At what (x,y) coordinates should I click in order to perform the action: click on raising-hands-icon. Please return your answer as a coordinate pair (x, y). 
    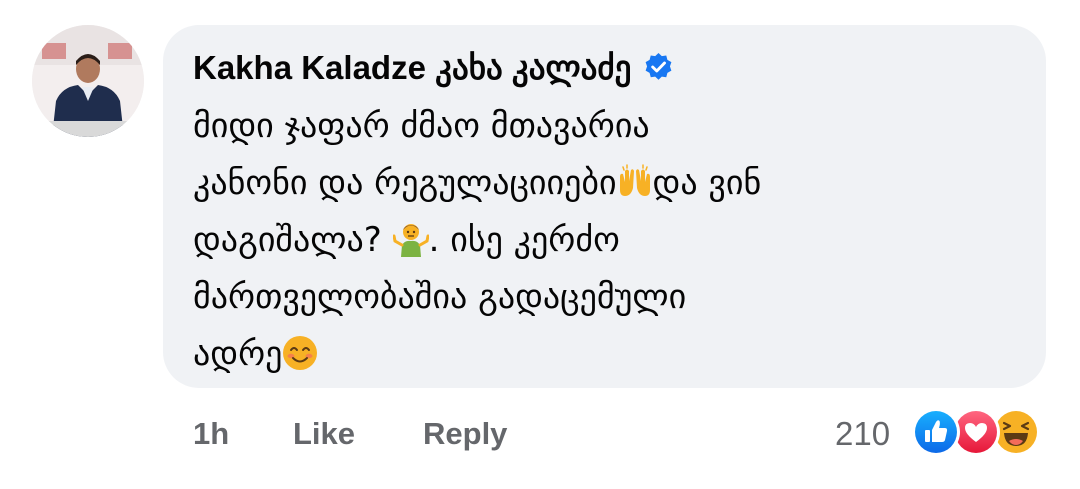
    Looking at the image, I should click on (634, 180).